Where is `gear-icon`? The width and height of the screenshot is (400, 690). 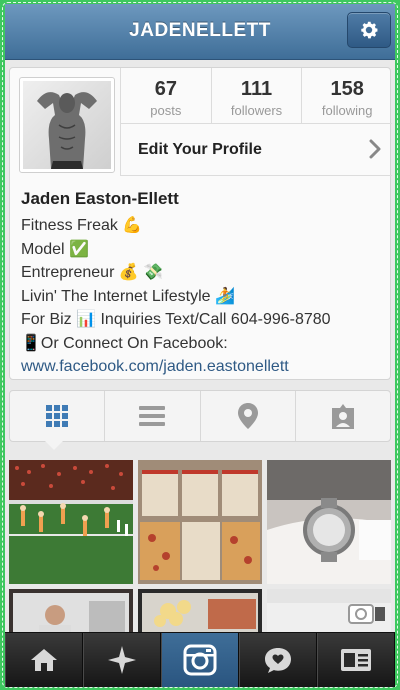
gear-icon is located at coordinates (369, 30).